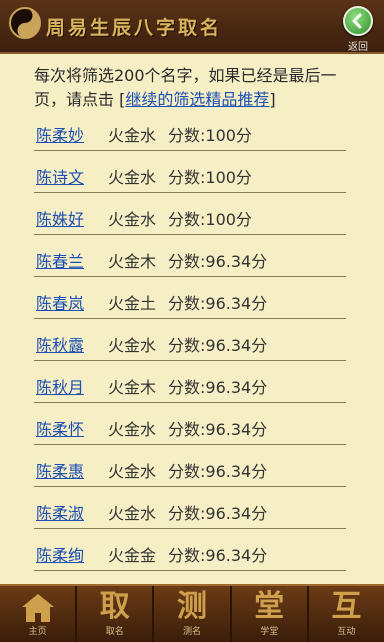 This screenshot has height=642, width=384. What do you see at coordinates (272, 99) in the screenshot?
I see `intro-bracket: ]` at bounding box center [272, 99].